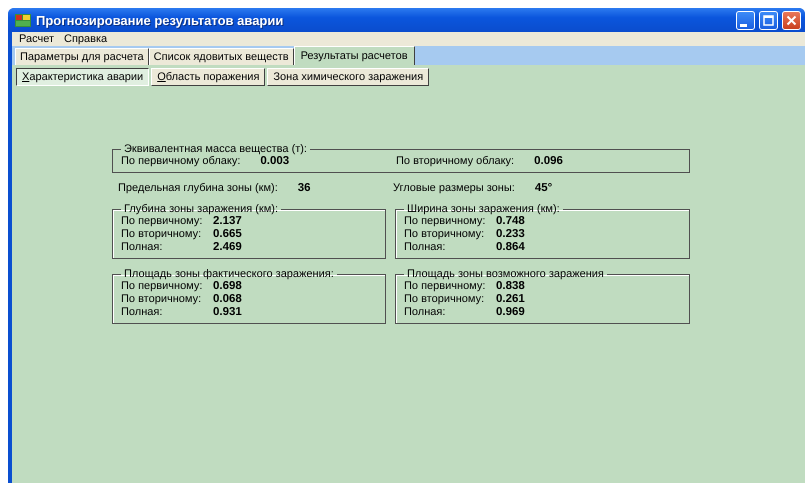  What do you see at coordinates (505, 274) in the screenshot?
I see `group-title: Площадь зоны возможного заражения` at bounding box center [505, 274].